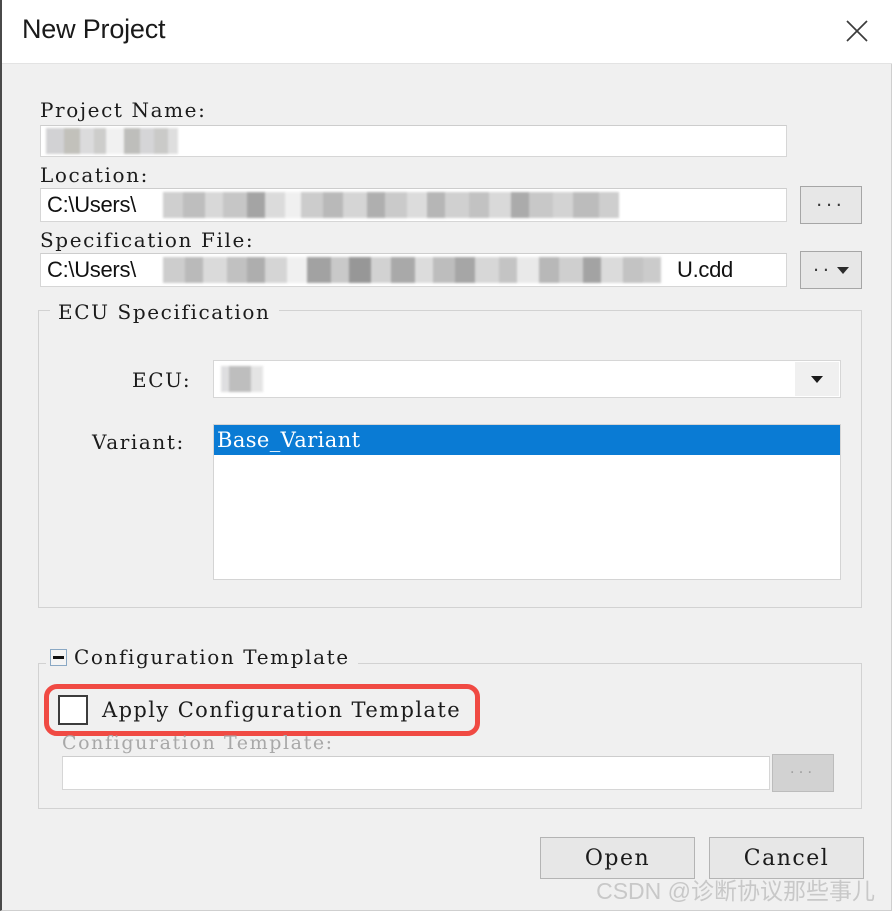 This screenshot has height=911, width=892. What do you see at coordinates (617, 858) in the screenshot?
I see `open-button-label: Open` at bounding box center [617, 858].